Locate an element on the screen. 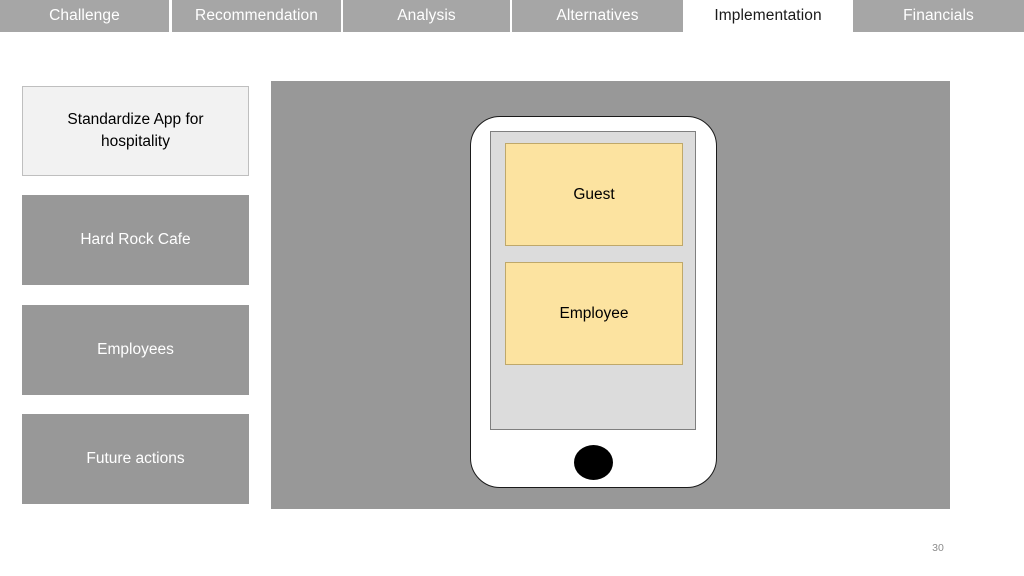 The height and width of the screenshot is (576, 1024). page-number: 30 is located at coordinates (938, 548).